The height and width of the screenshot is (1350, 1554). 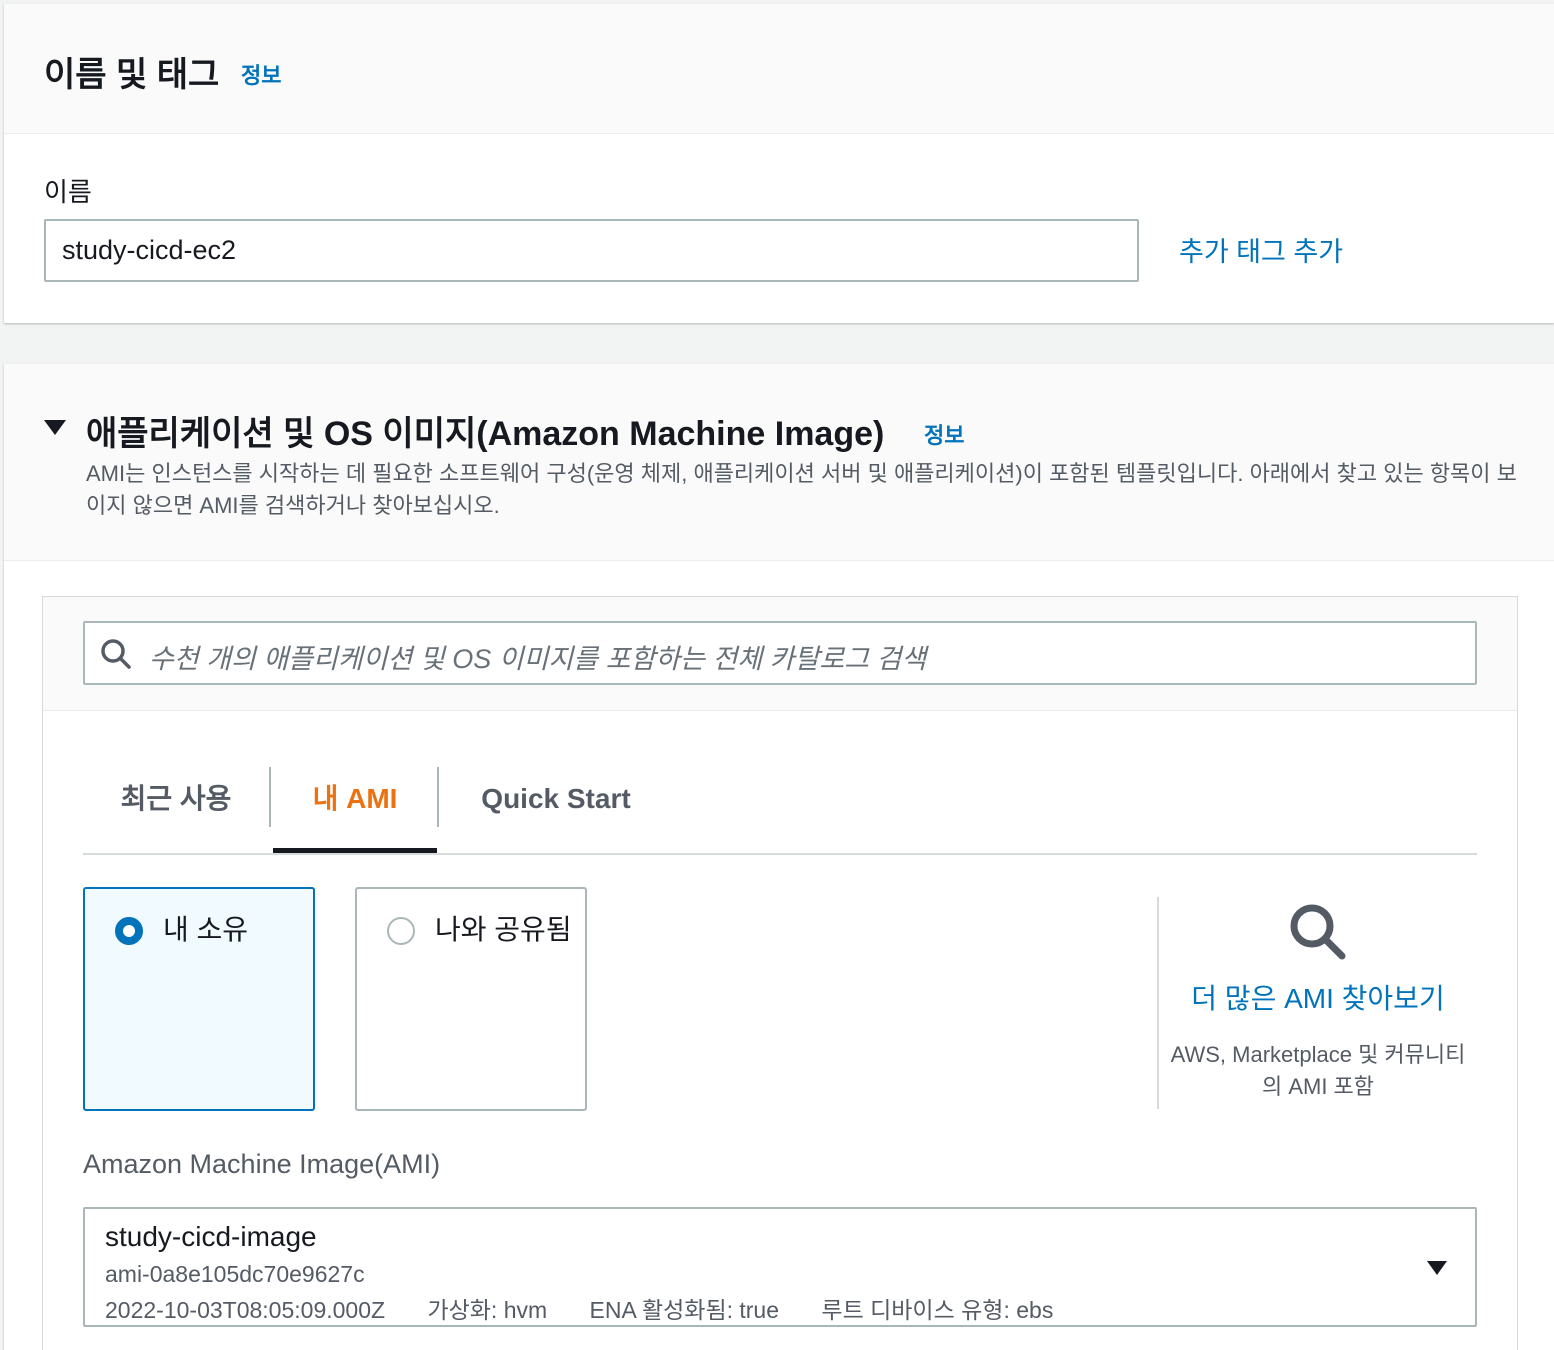 I want to click on search-placeholder: 수천 개의 애플리케이션 및 OS 이미지를 포함하는 전체 카탈로그 검색, so click(x=538, y=659).